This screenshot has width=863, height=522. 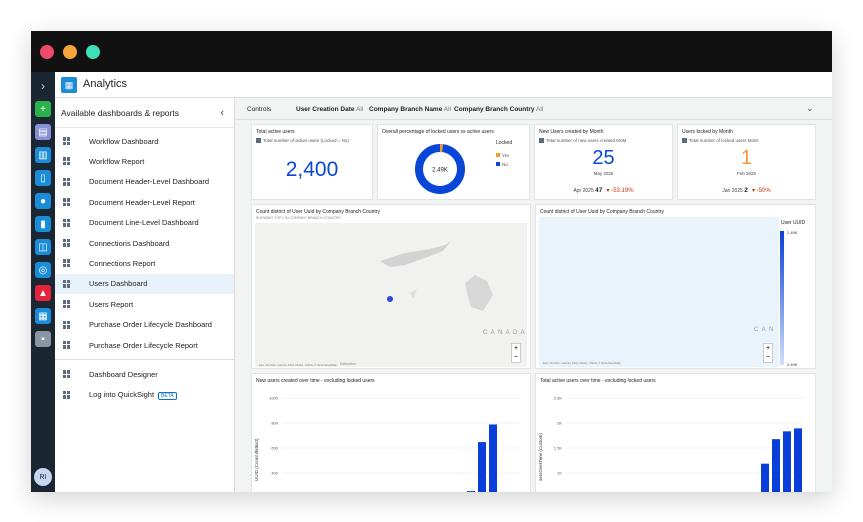 I want to click on plus-icon: +, so click(x=43, y=109).